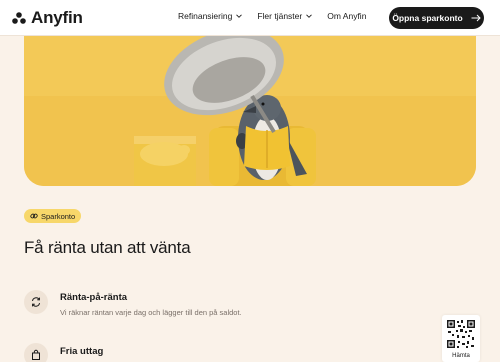  I want to click on brand-name: Anyfin, so click(57, 17).